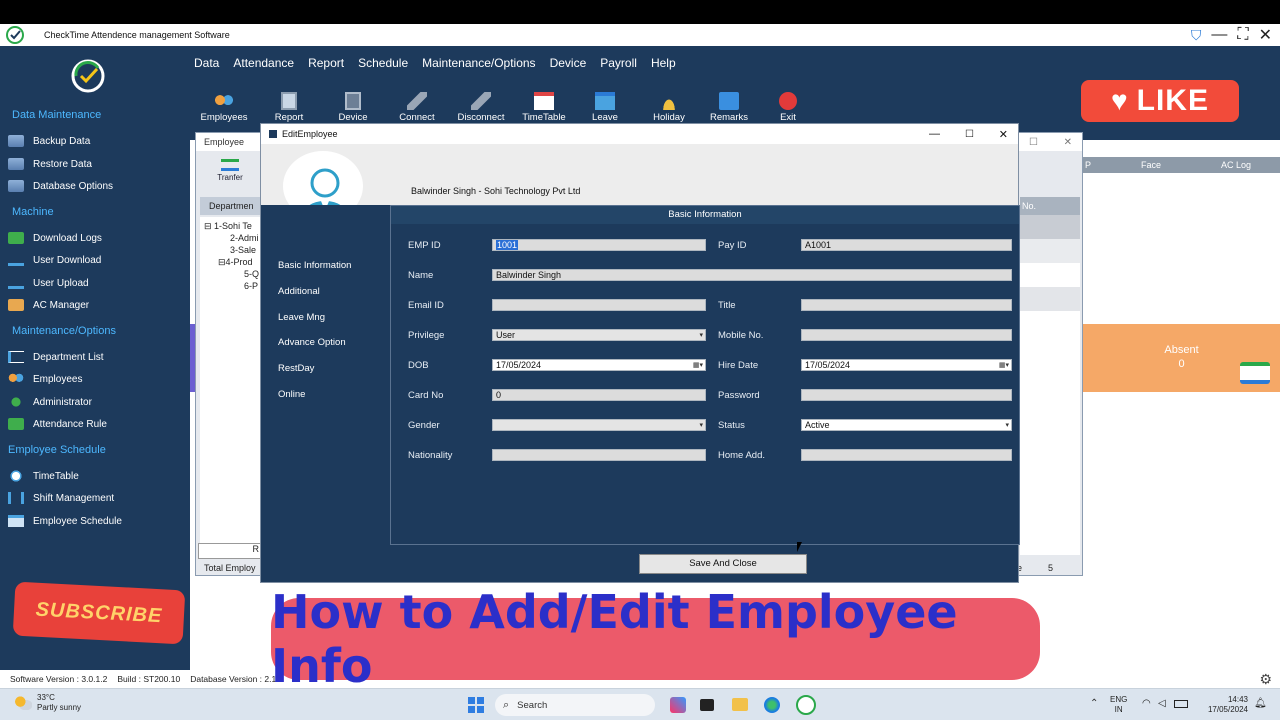  Describe the element at coordinates (1050, 323) in the screenshot. I see `grid-row` at that location.